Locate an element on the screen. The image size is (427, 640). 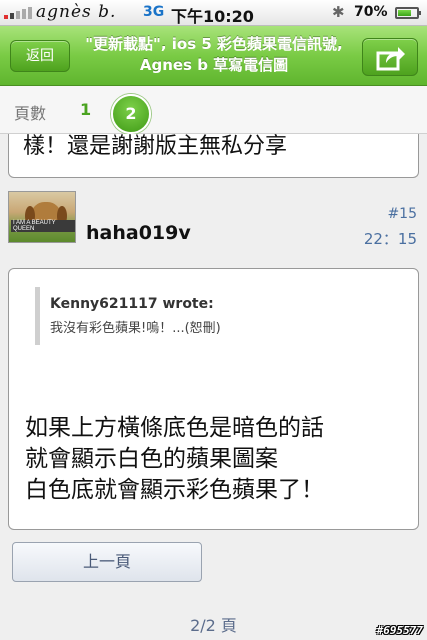
avatar-caption: I AM A BEAUTY QUEEN is located at coordinates (43, 226).